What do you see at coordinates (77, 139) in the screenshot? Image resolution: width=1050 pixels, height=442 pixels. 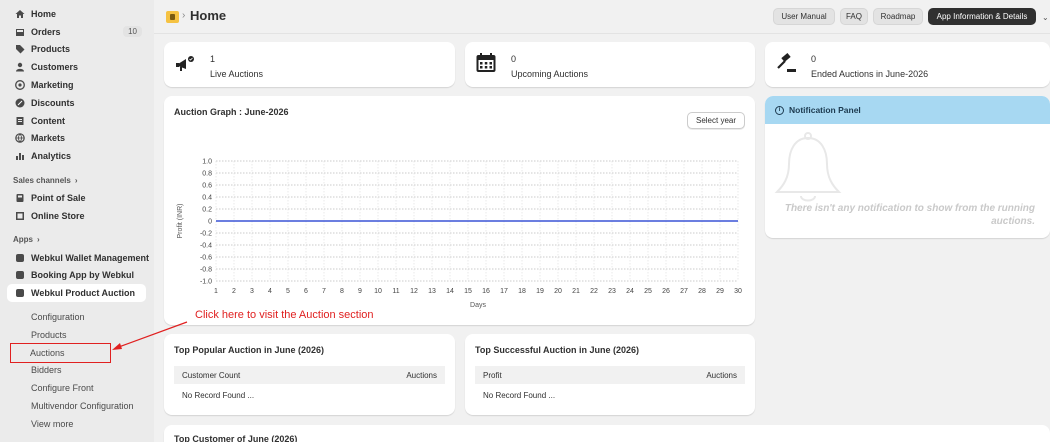 I see `nav-markets: Markets` at bounding box center [77, 139].